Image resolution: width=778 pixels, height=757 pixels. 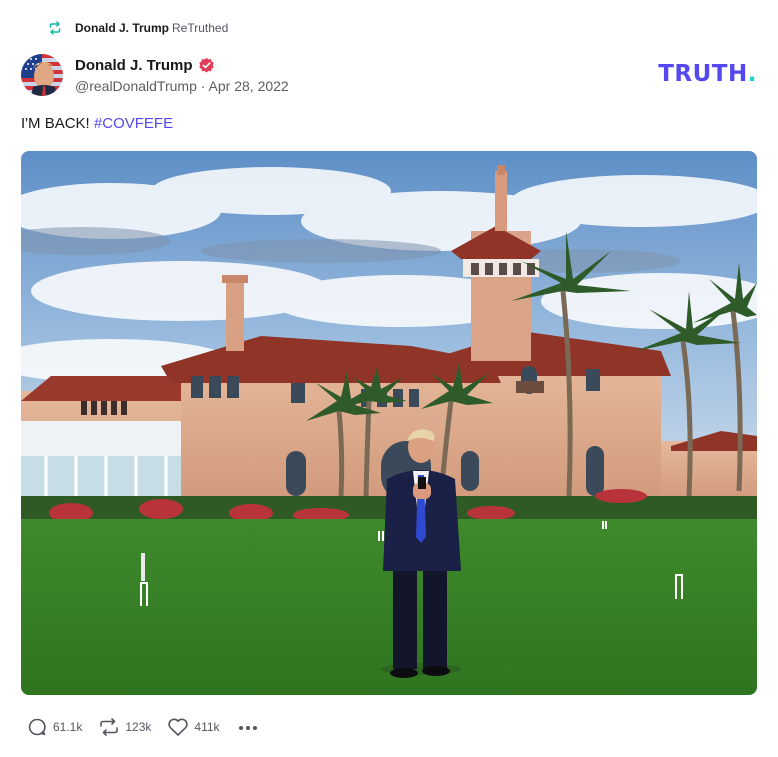 I want to click on post-text: I'M BACK!, so click(x=57, y=123).